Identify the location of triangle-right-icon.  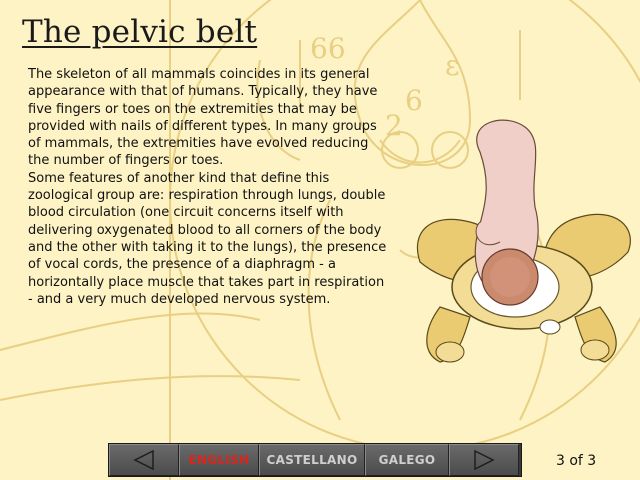
(484, 460).